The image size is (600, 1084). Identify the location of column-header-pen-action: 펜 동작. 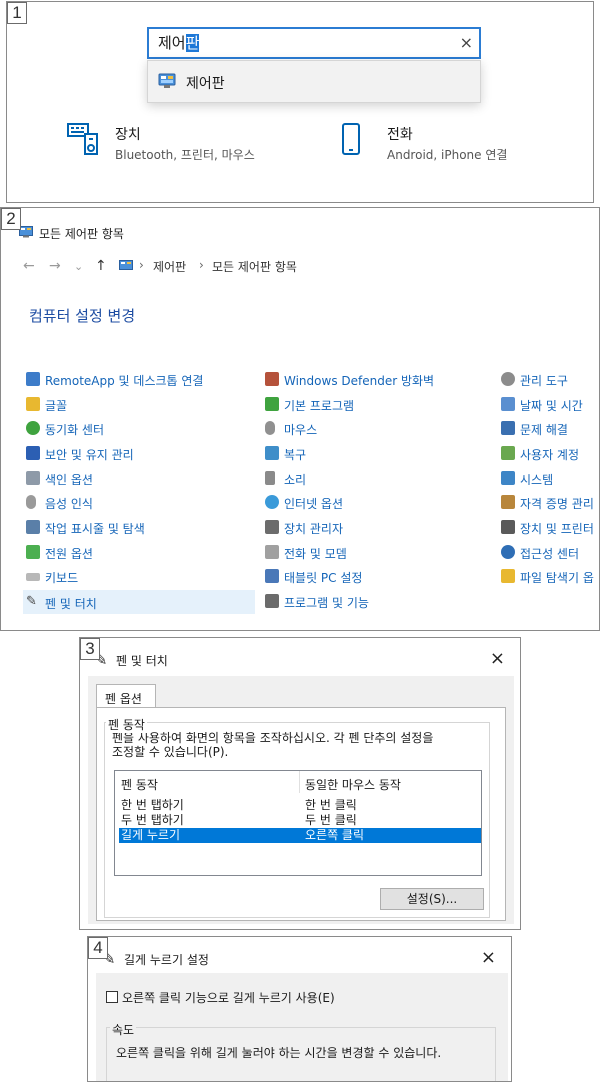
(139, 784).